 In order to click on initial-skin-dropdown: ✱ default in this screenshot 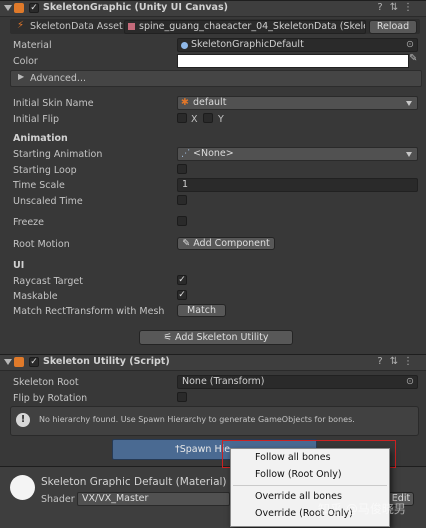, I will do `click(297, 103)`.